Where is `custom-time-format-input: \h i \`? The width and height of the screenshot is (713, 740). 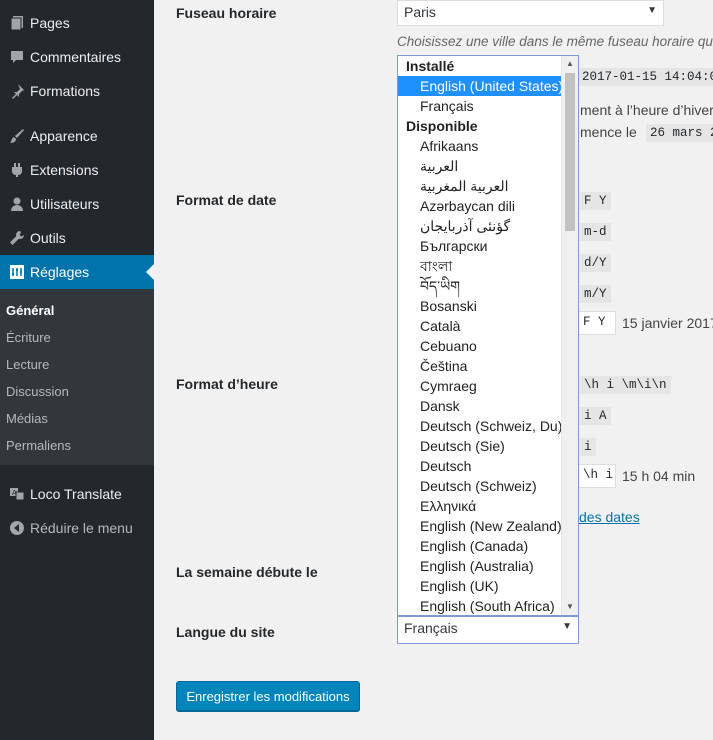
custom-time-format-input: \h i \ is located at coordinates (597, 476).